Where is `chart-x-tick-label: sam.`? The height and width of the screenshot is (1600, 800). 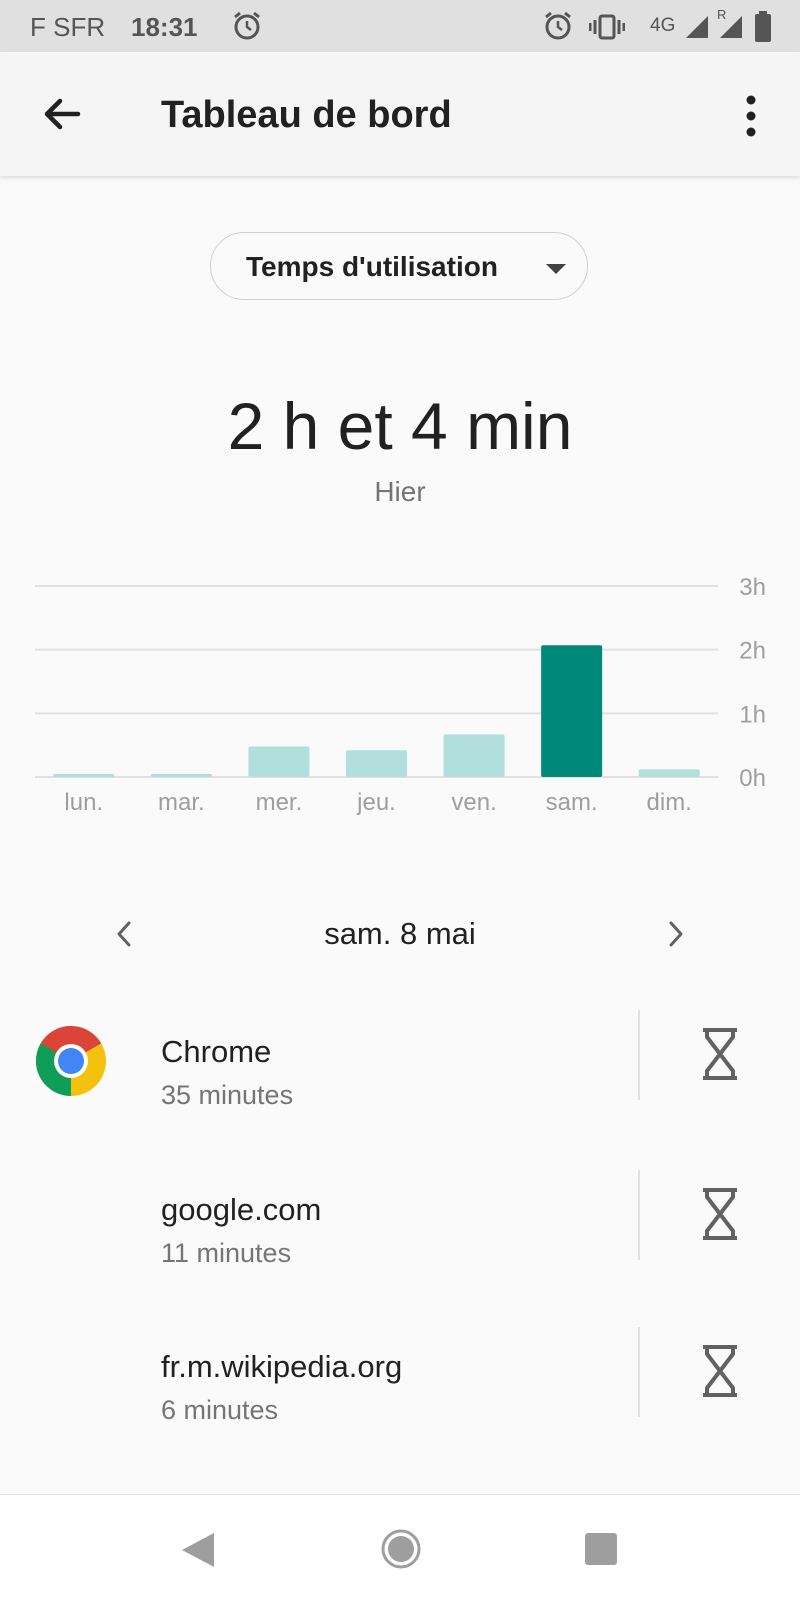 chart-x-tick-label: sam. is located at coordinates (572, 802).